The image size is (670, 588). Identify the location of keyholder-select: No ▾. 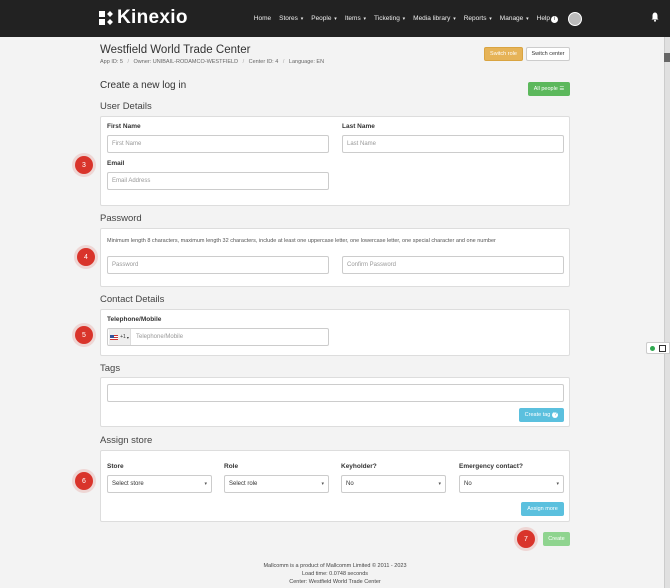
(393, 484).